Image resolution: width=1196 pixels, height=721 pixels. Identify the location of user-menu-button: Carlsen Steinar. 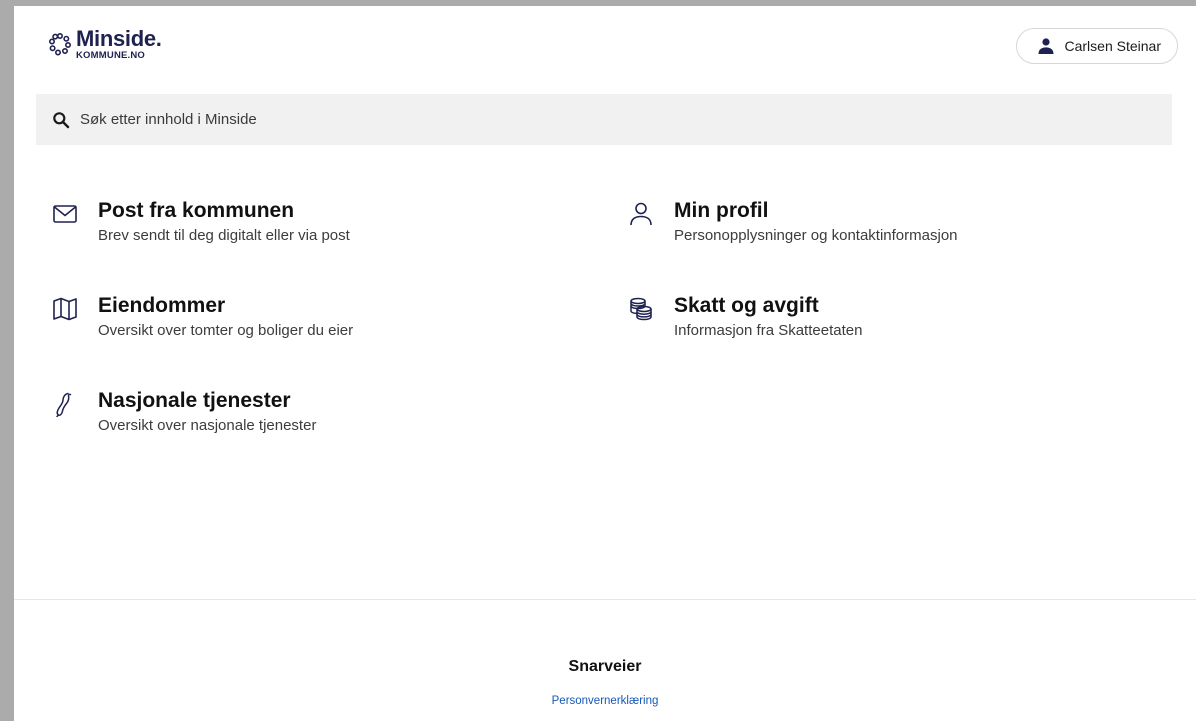
(1096, 46).